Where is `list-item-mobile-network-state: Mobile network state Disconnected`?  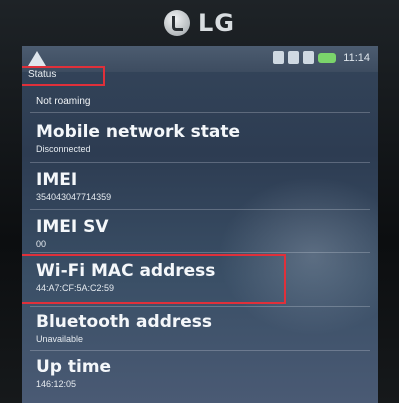 list-item-mobile-network-state: Mobile network state Disconnected is located at coordinates (202, 138).